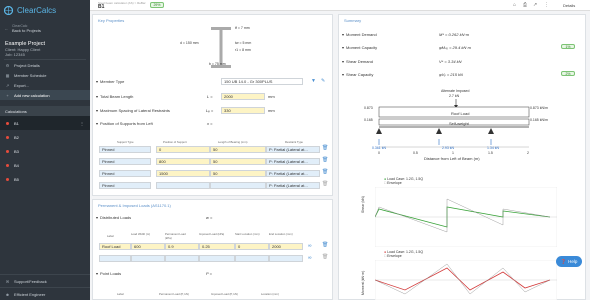 This screenshot has height=300, width=590. I want to click on summary-label: Shear Demand, so click(359, 61).